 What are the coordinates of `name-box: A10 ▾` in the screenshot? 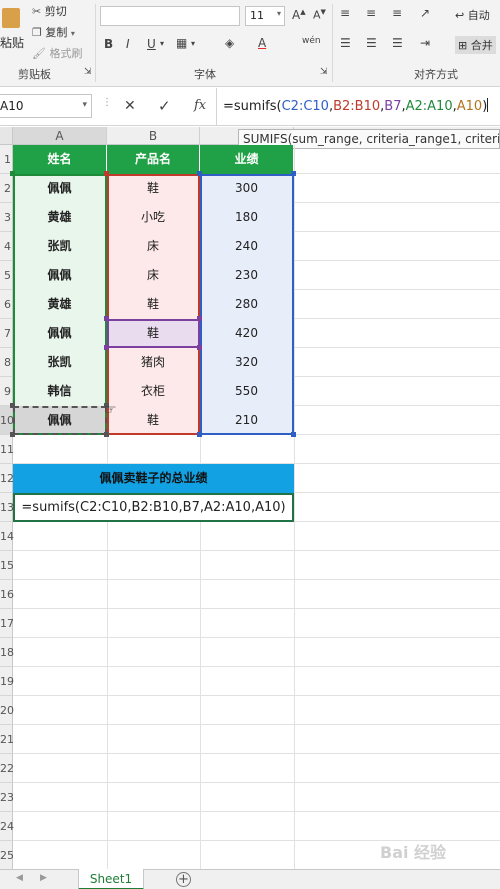 It's located at (46, 106).